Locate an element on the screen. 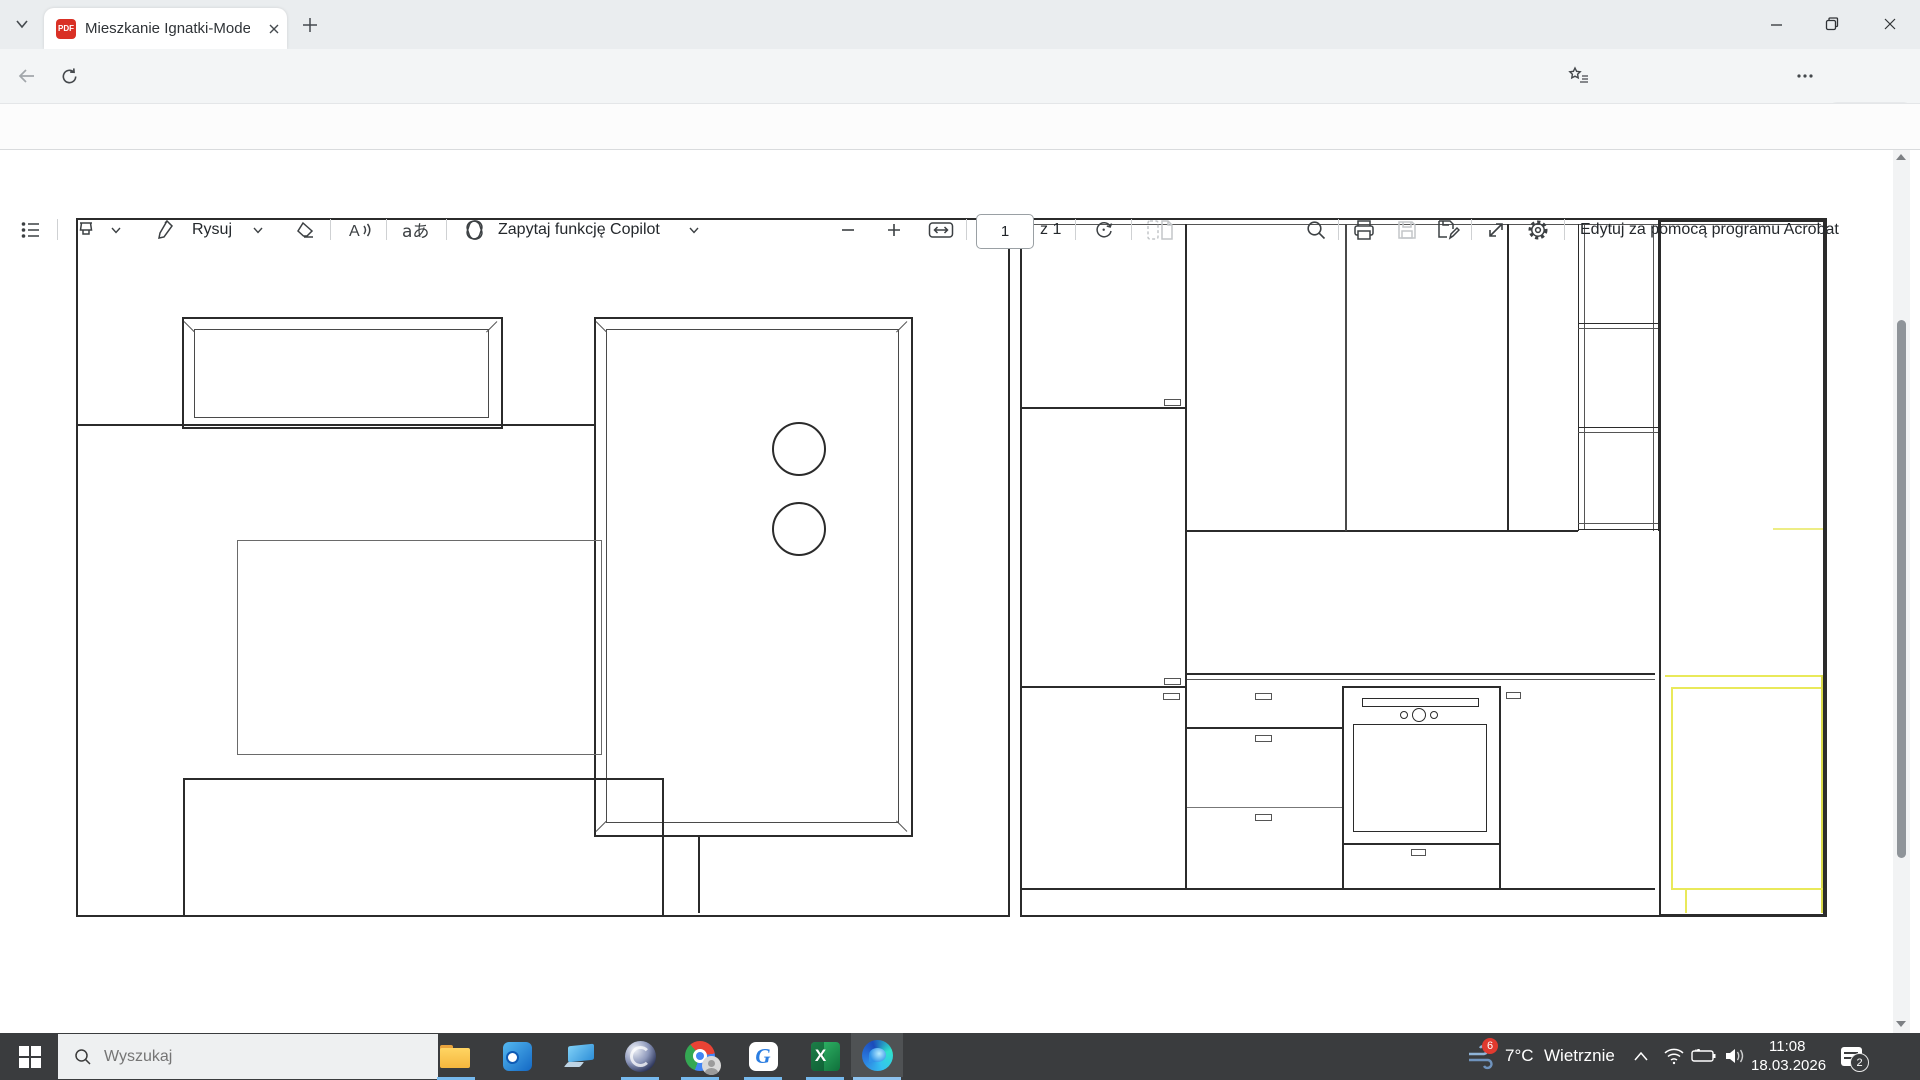 The width and height of the screenshot is (1920, 1080). draw-label: Rysuj is located at coordinates (212, 229).